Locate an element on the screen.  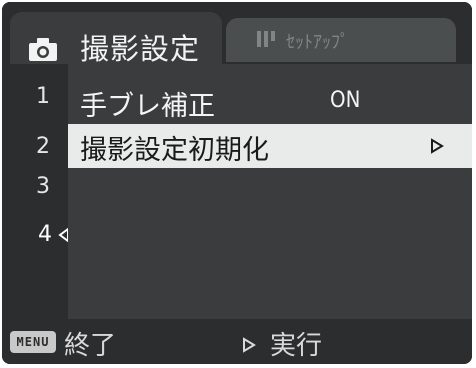
menu-item-label: 撮影設定初期化 is located at coordinates (174, 150).